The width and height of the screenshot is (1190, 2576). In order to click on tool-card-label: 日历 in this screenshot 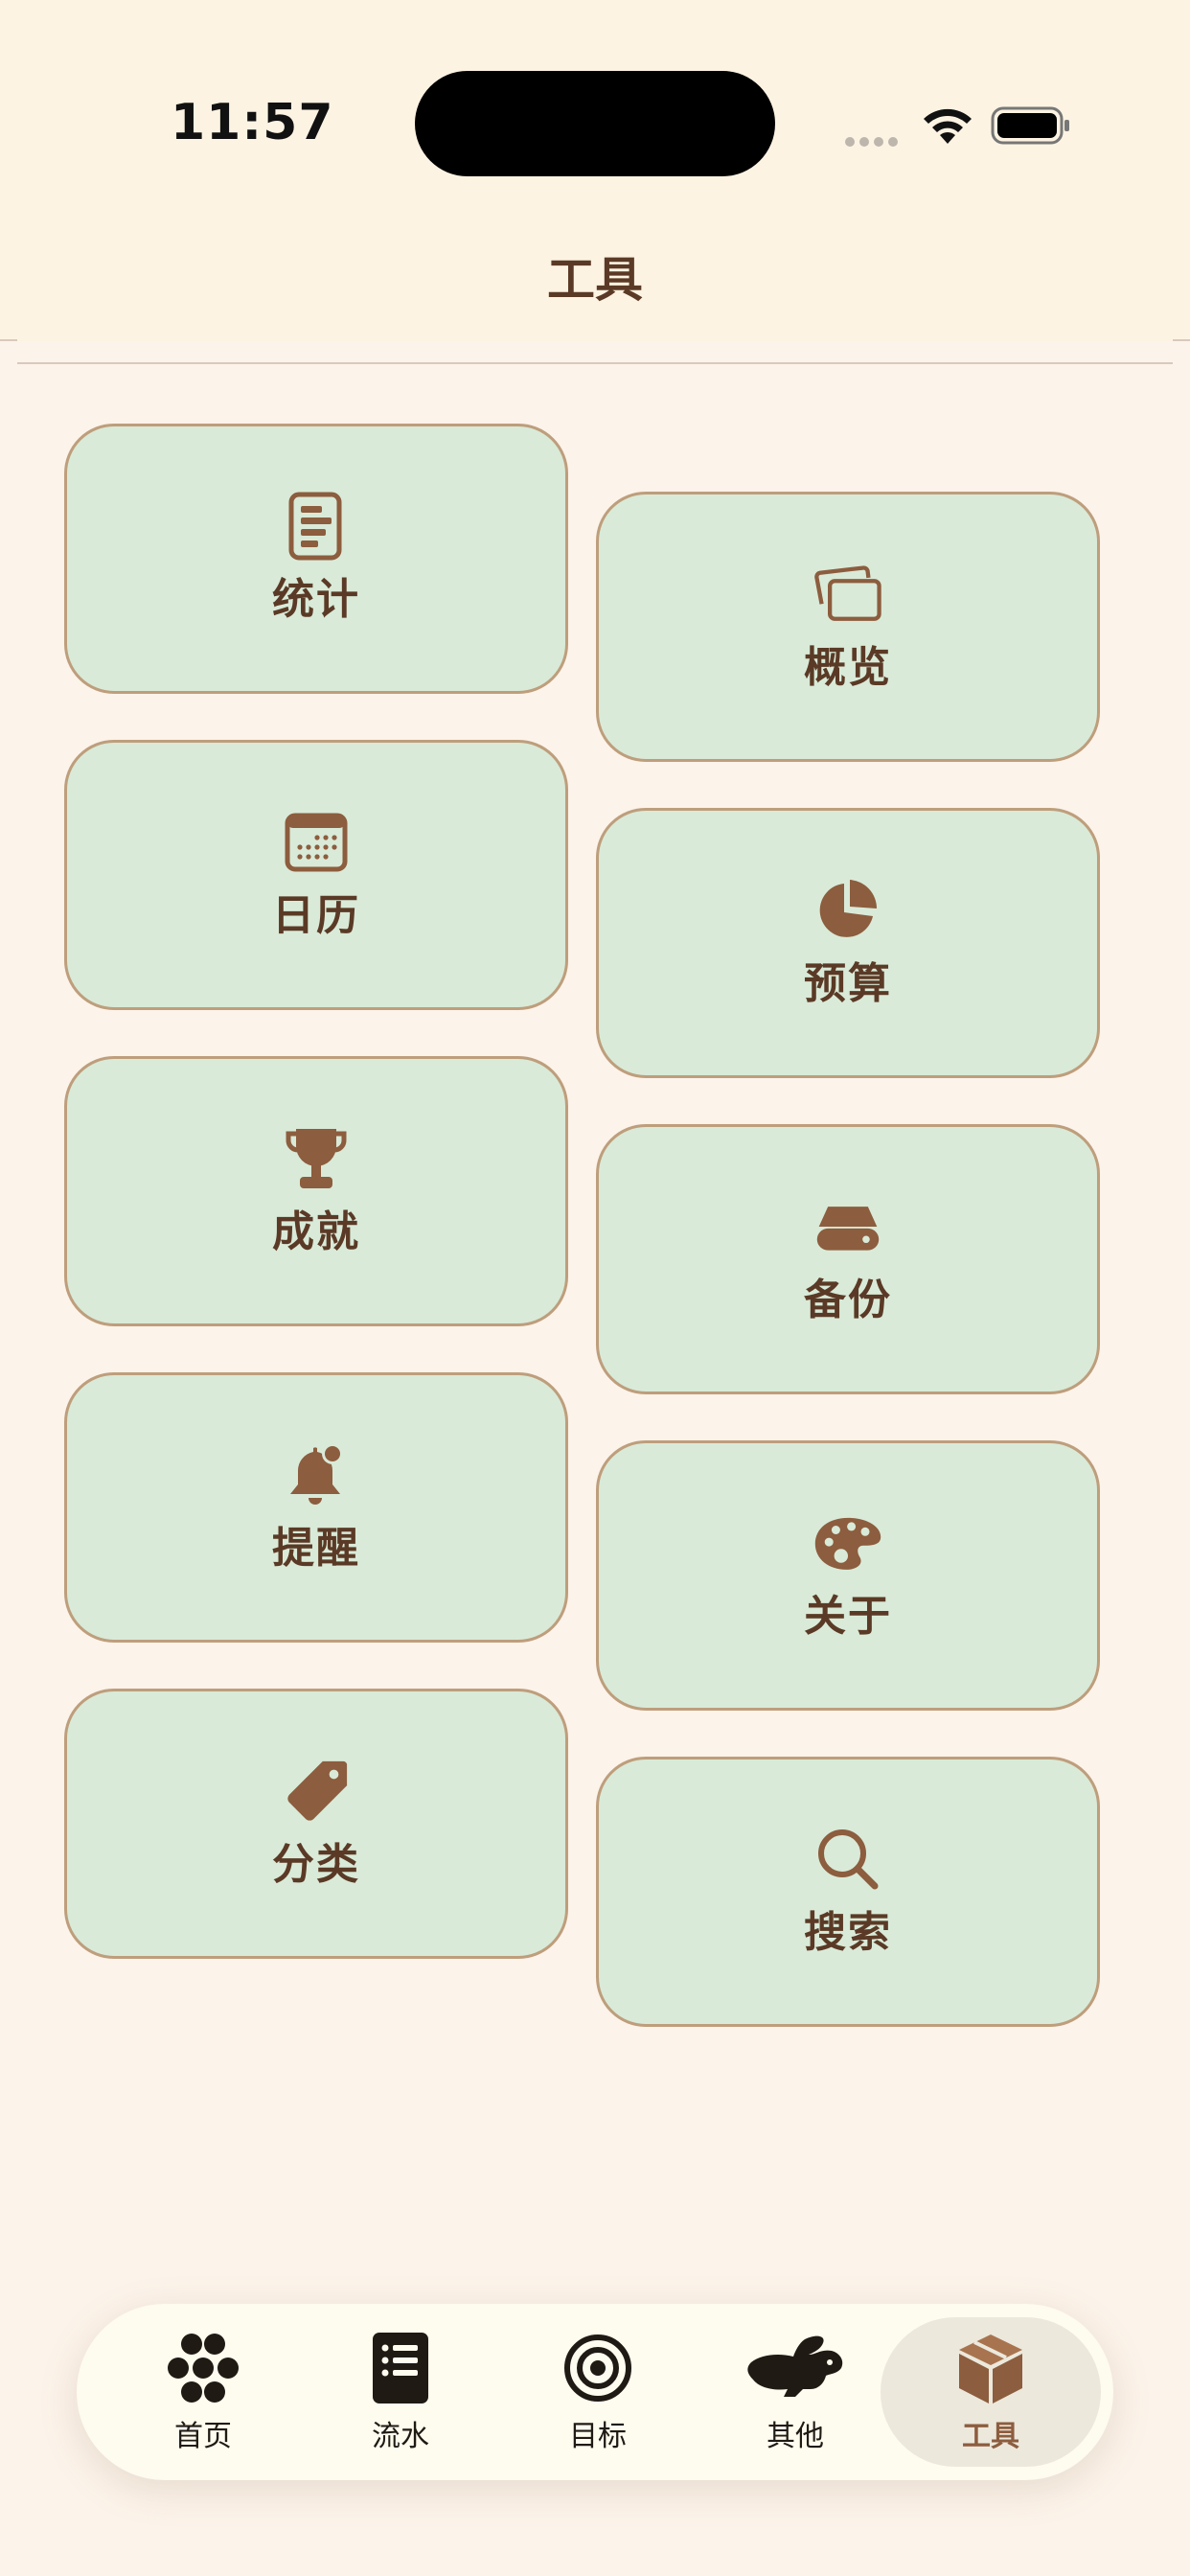, I will do `click(316, 915)`.